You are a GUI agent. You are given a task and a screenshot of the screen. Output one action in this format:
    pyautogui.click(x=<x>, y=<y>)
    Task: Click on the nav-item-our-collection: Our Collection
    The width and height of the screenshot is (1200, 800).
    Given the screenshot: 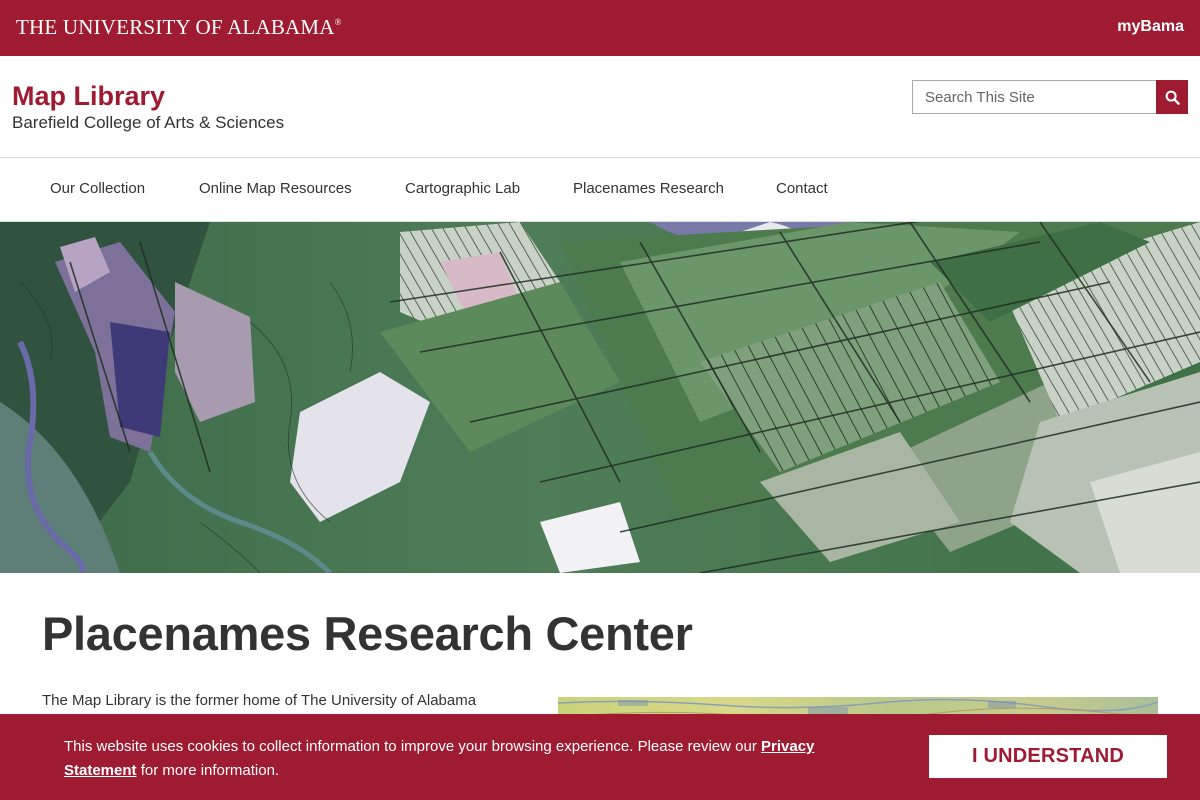 What is the action you would take?
    pyautogui.click(x=97, y=188)
    